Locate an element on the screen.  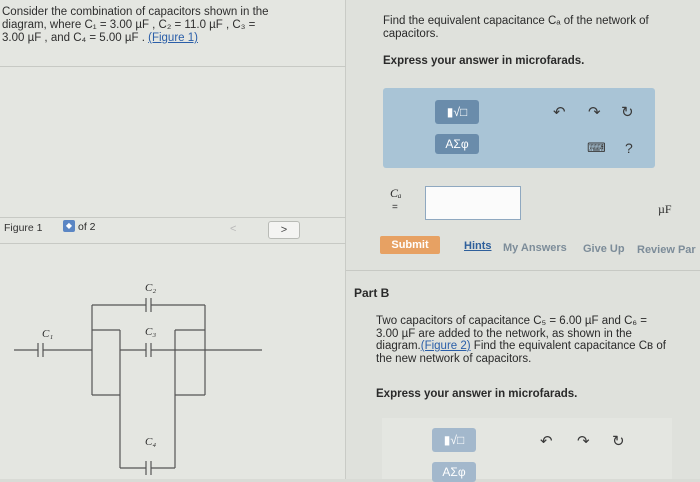
capacitor-diagram is located at coordinates (138, 386).